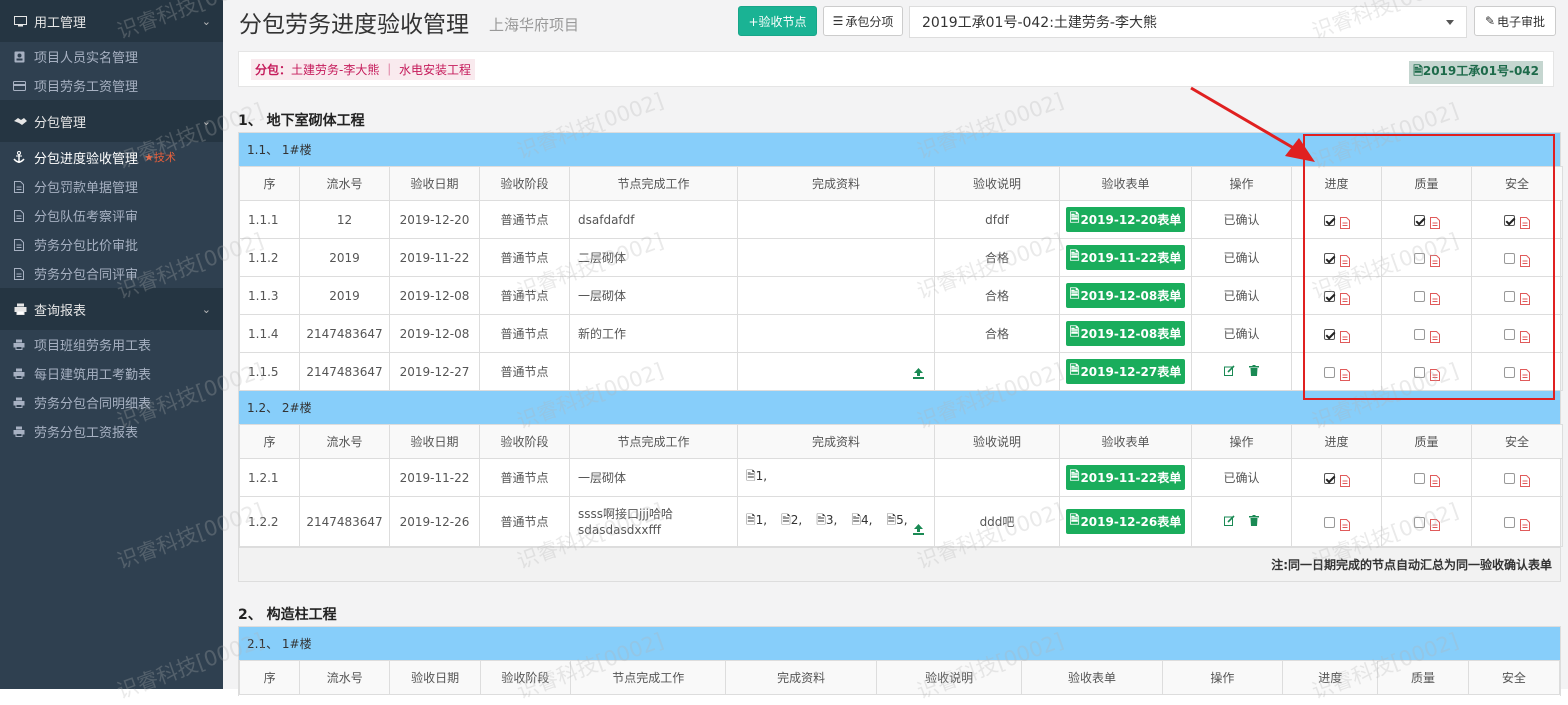 The height and width of the screenshot is (705, 1568). What do you see at coordinates (434, 521) in the screenshot?
I see `date-cell: 2019-12-26` at bounding box center [434, 521].